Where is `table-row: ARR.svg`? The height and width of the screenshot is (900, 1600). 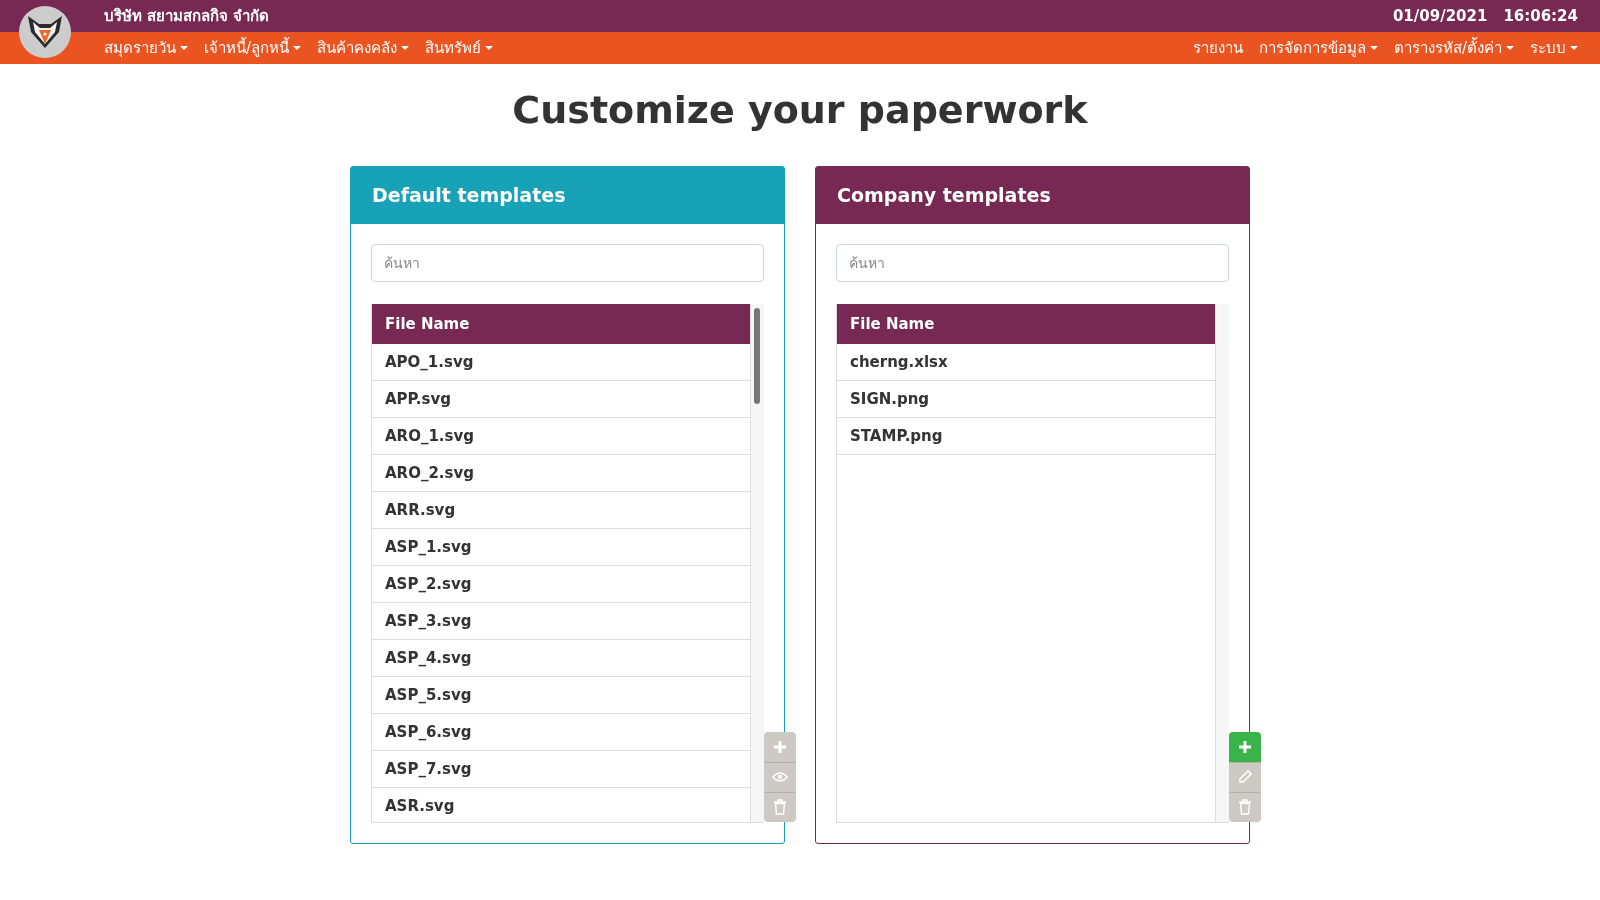
table-row: ARR.svg is located at coordinates (561, 510).